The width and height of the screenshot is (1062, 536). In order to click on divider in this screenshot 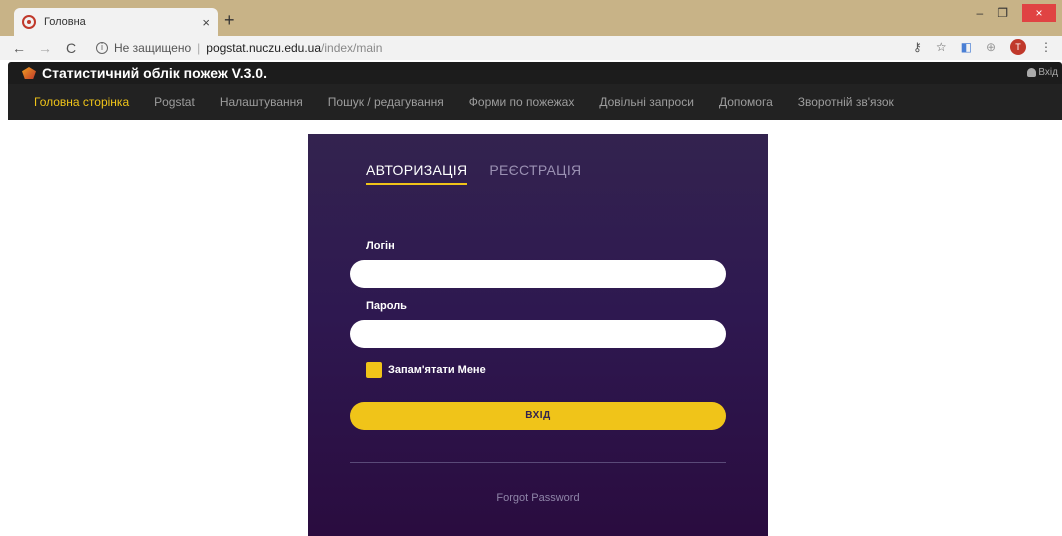, I will do `click(538, 462)`.